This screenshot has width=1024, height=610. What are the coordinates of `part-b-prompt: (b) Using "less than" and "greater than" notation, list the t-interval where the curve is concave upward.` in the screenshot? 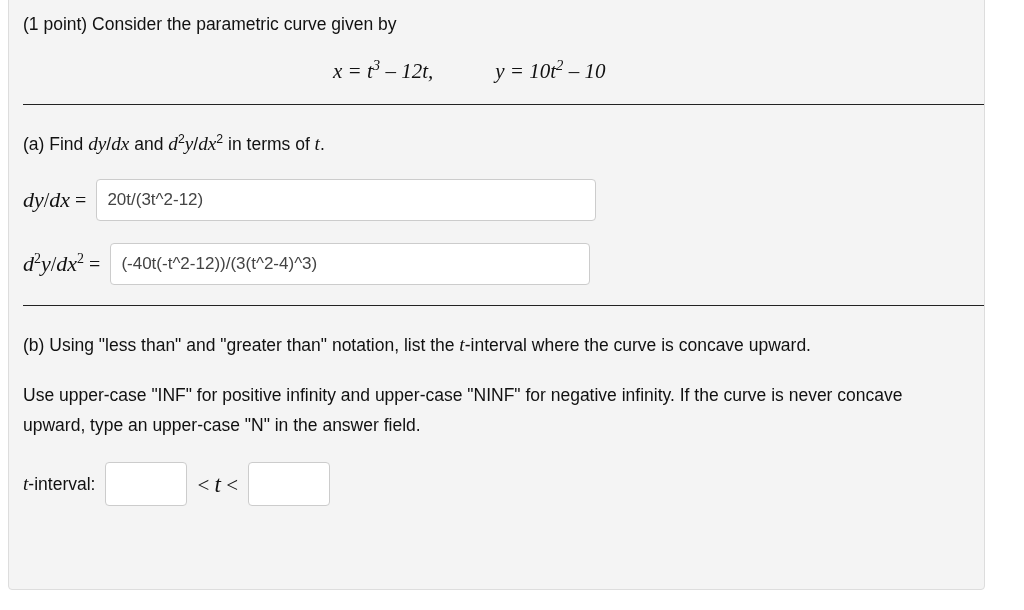 It's located at (417, 345).